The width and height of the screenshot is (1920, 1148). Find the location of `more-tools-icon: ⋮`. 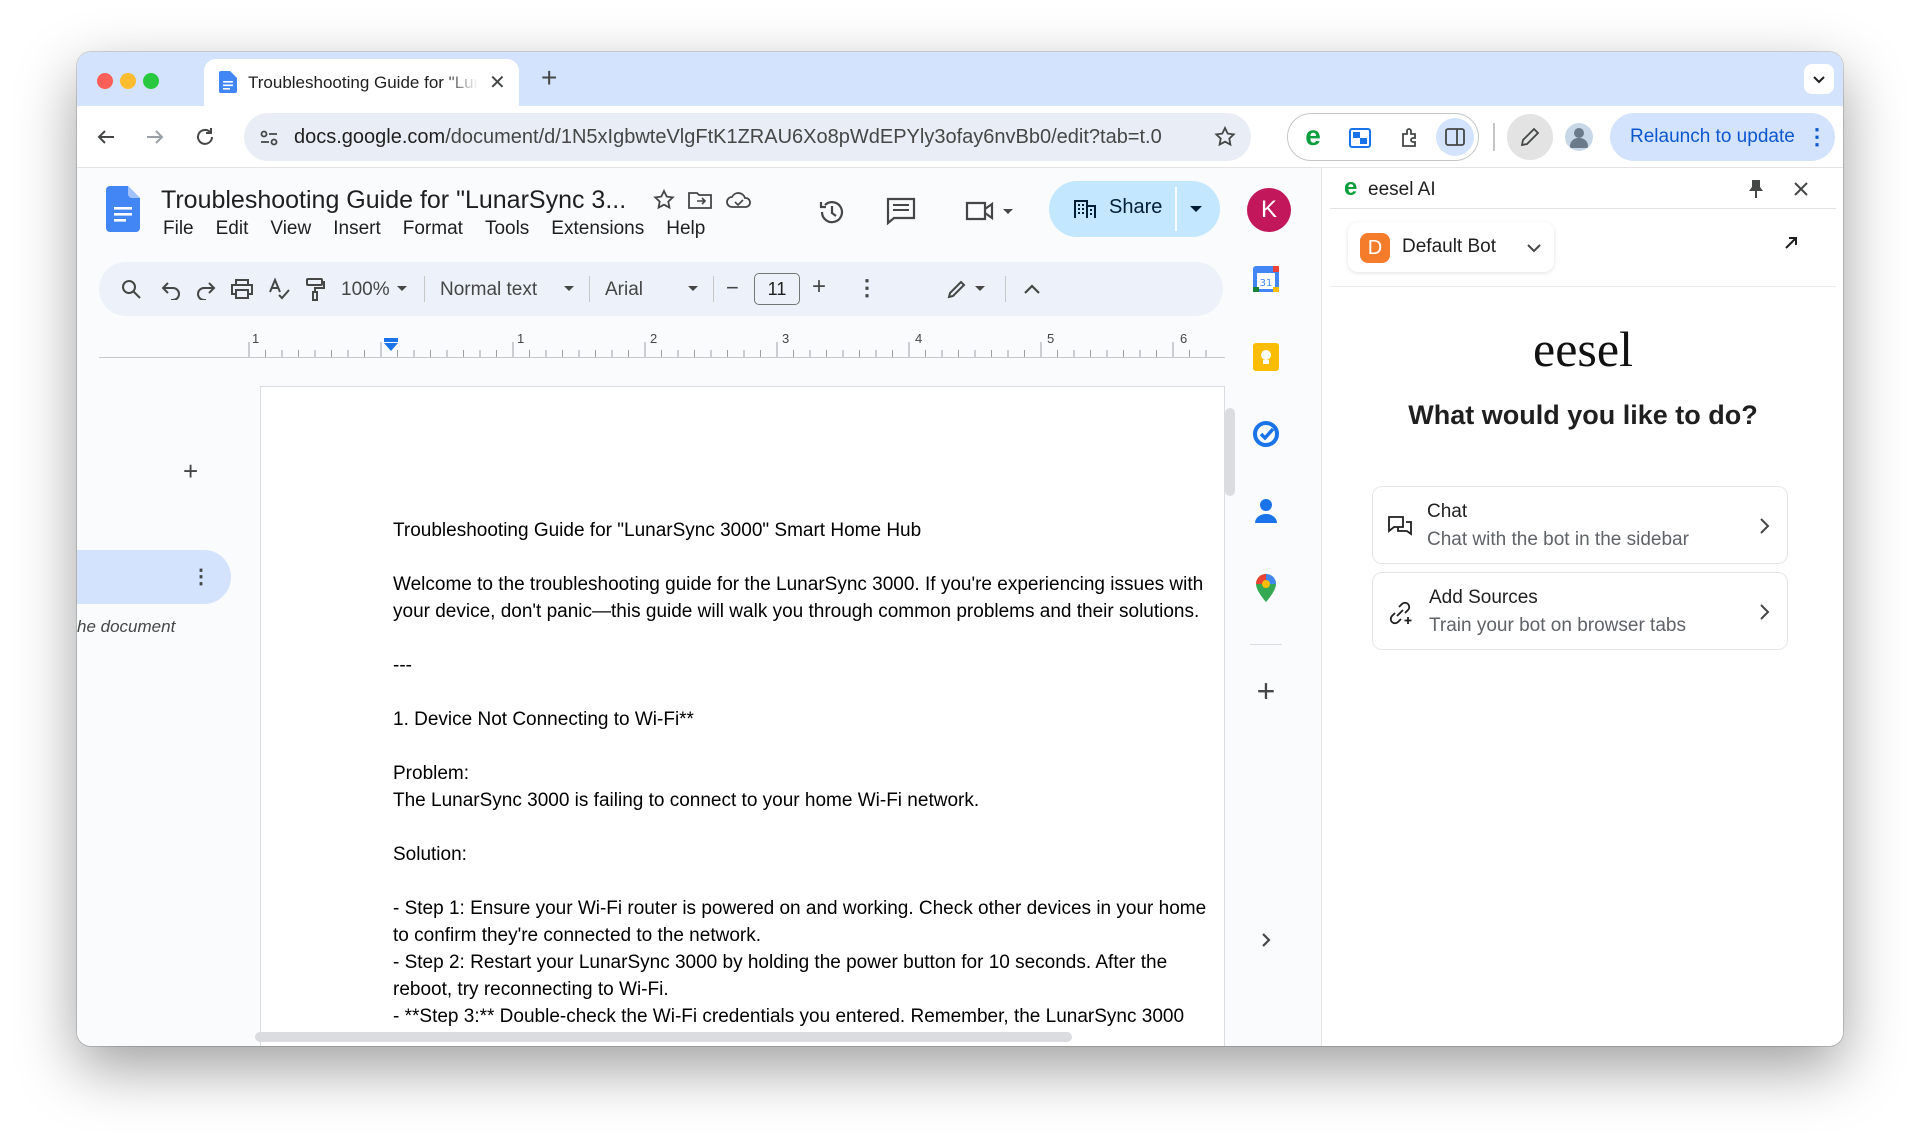

more-tools-icon: ⋮ is located at coordinates (867, 288).